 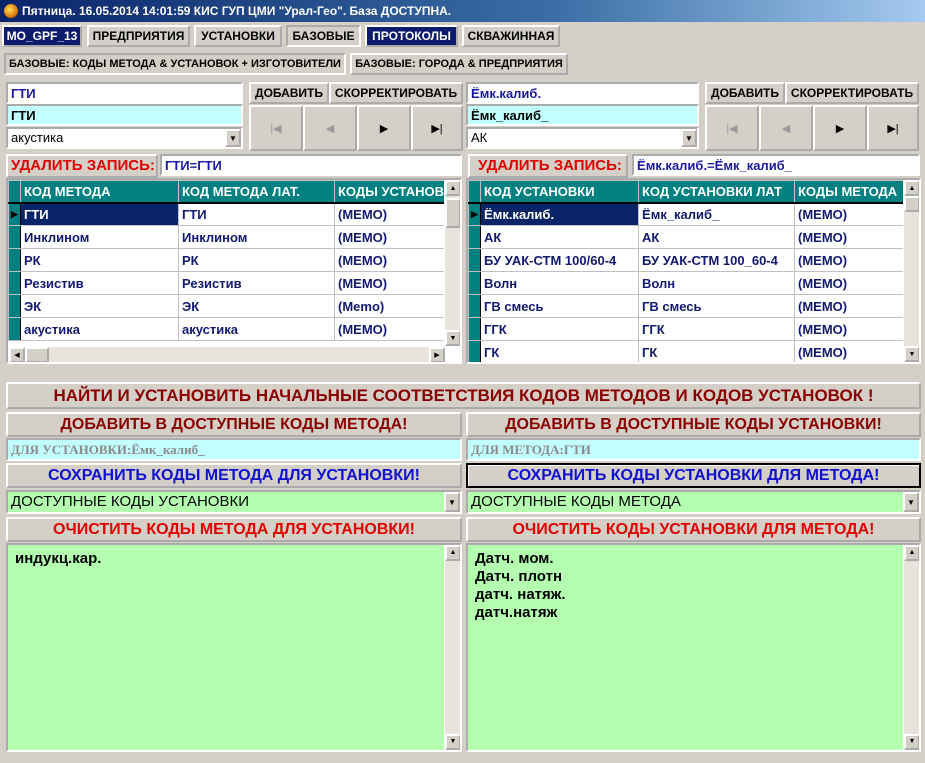 What do you see at coordinates (234, 529) in the screenshot?
I see `clear-method-codes-button: ОЧИСТИТЬ КОДЫ МЕТОДА ДЛЯ УСТАНОВКИ!` at bounding box center [234, 529].